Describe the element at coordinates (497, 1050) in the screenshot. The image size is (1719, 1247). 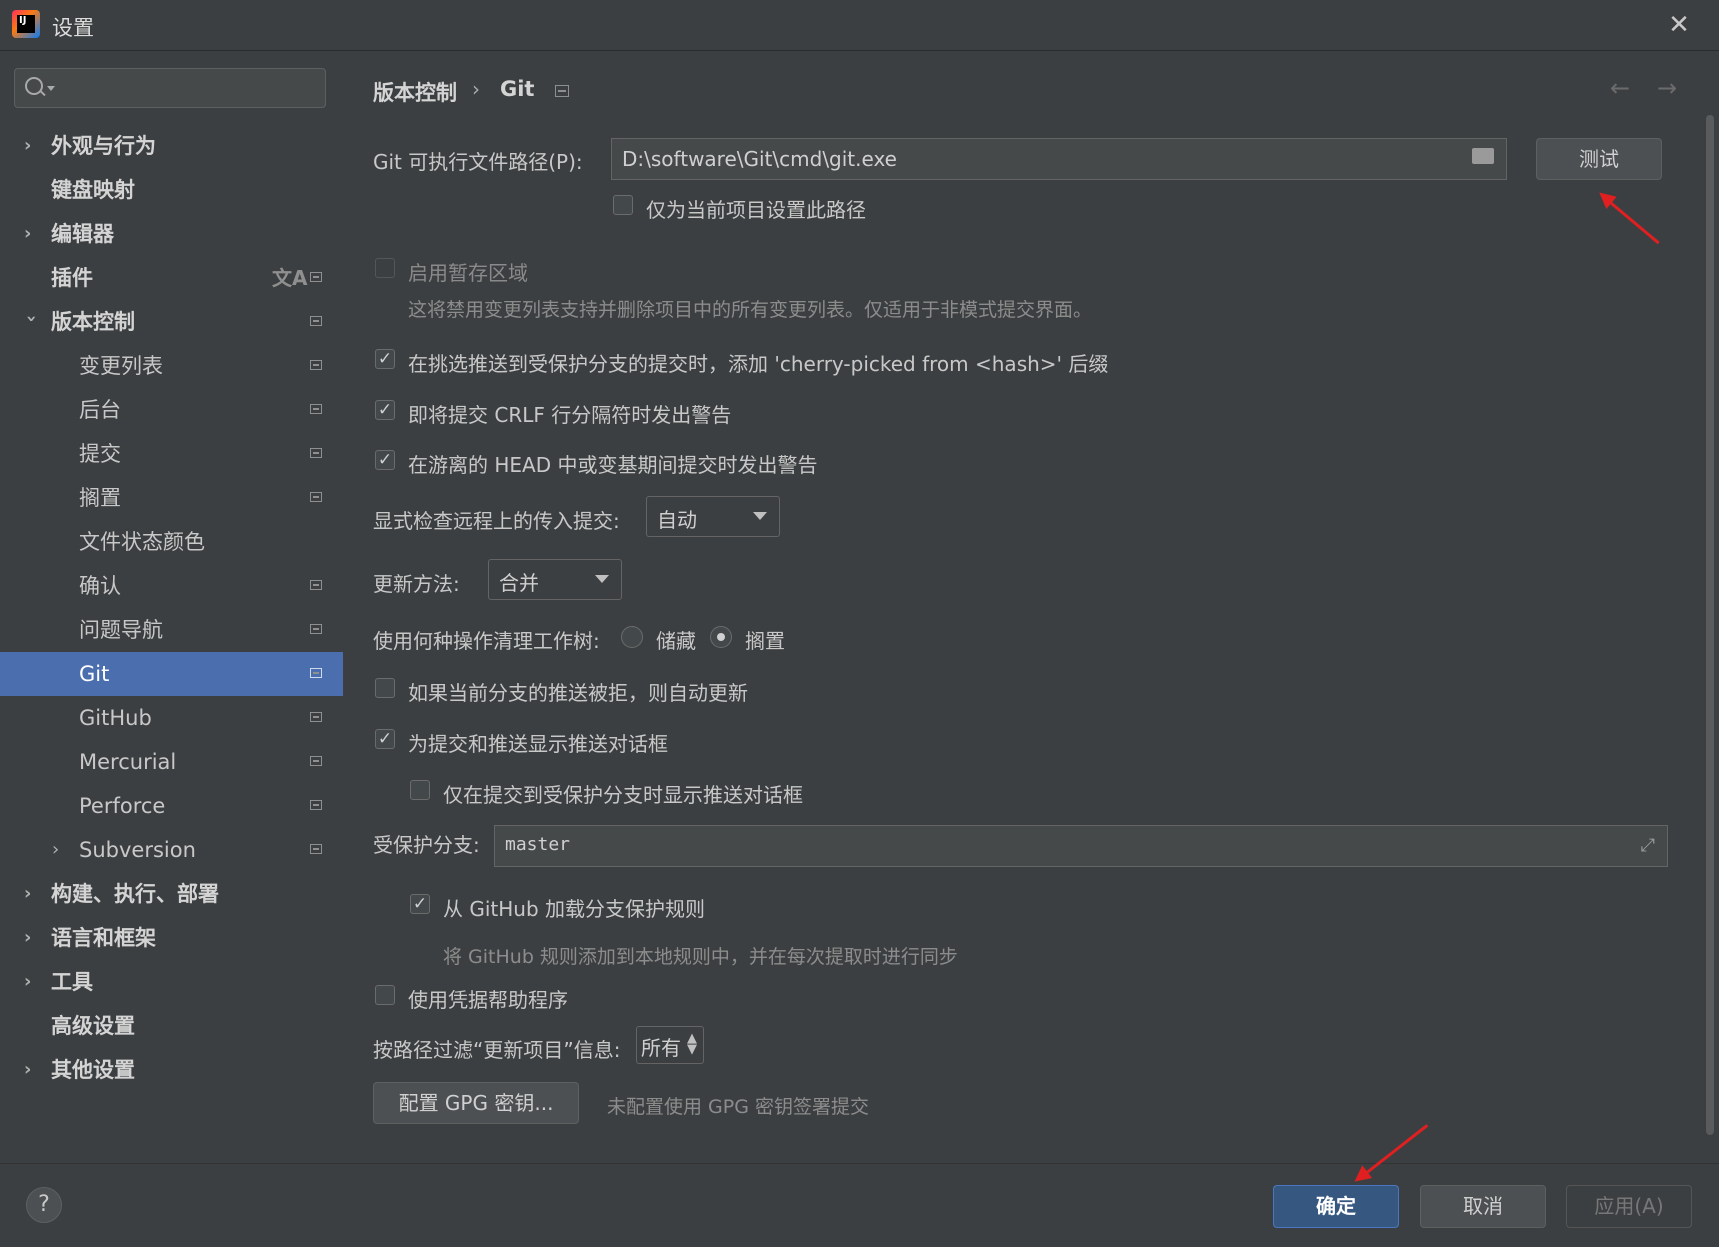
I see `filter-label: 按路径过滤“更新项目”信息:` at that location.